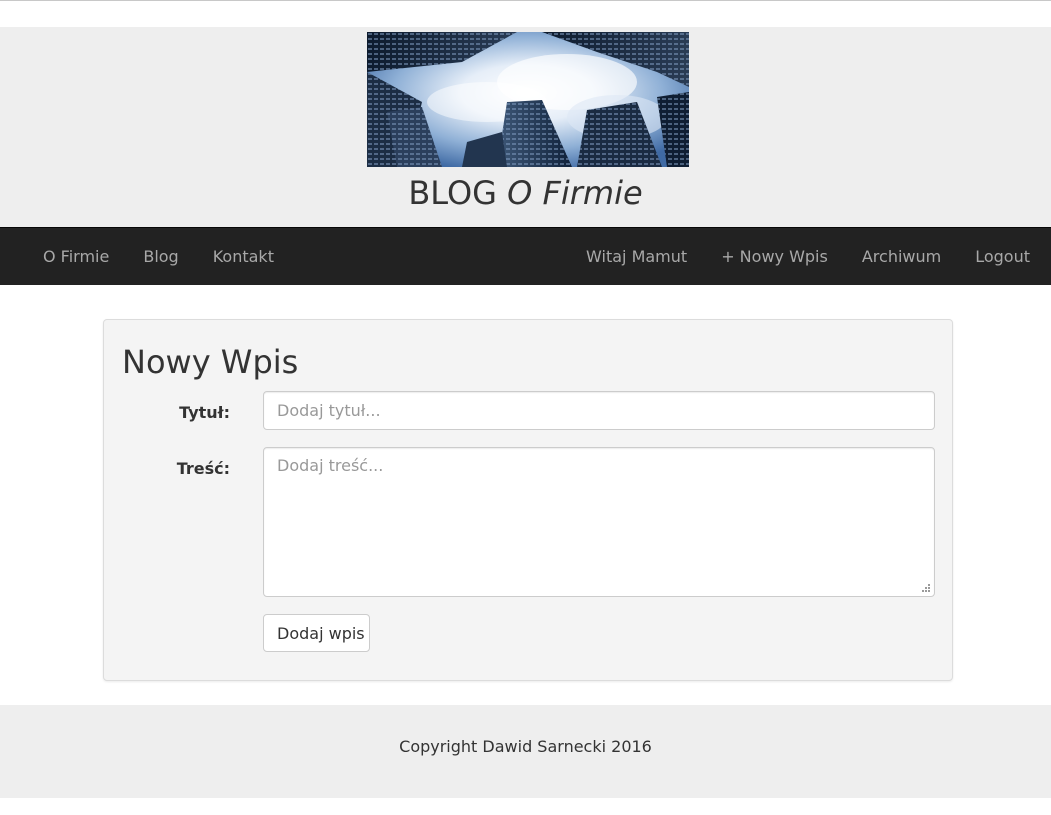 This screenshot has width=1051, height=815. What do you see at coordinates (1002, 256) in the screenshot?
I see `nav-item-logout: Logout` at bounding box center [1002, 256].